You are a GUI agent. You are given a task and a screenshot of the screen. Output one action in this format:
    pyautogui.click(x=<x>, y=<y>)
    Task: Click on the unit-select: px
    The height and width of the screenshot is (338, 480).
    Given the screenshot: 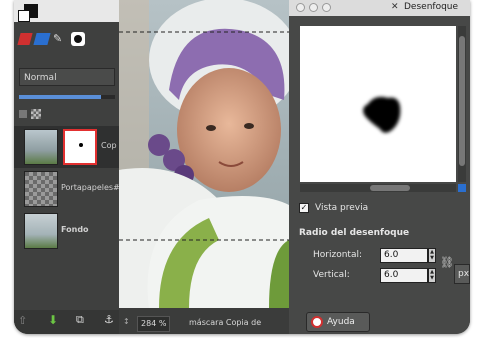 What is the action you would take?
    pyautogui.click(x=462, y=274)
    